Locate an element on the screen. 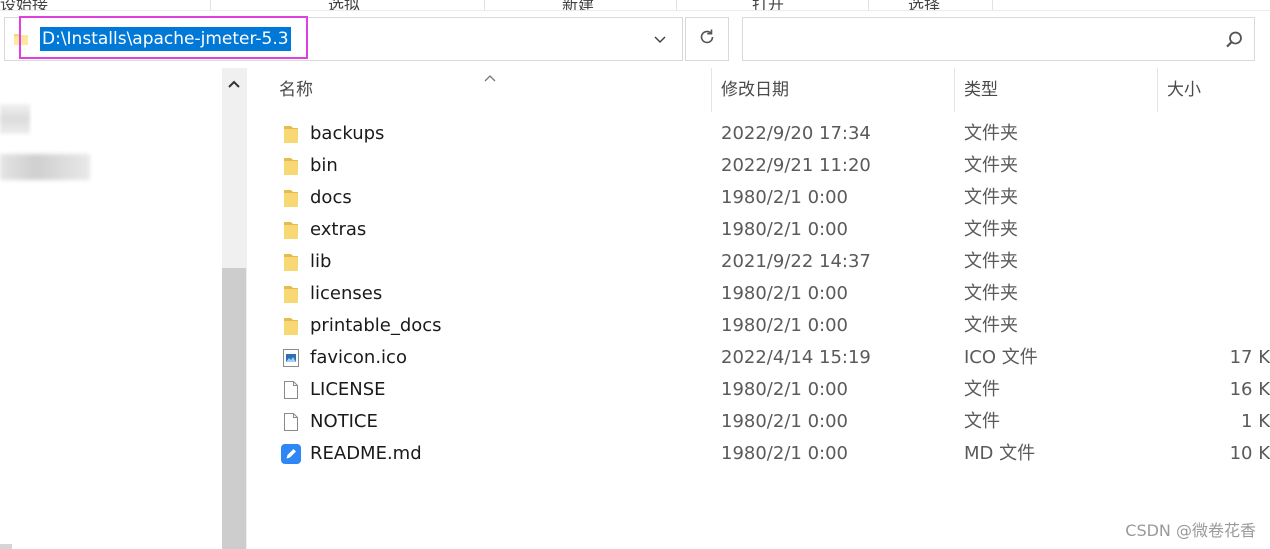  ribbon-item-0: 设始接 is located at coordinates (24, 5).